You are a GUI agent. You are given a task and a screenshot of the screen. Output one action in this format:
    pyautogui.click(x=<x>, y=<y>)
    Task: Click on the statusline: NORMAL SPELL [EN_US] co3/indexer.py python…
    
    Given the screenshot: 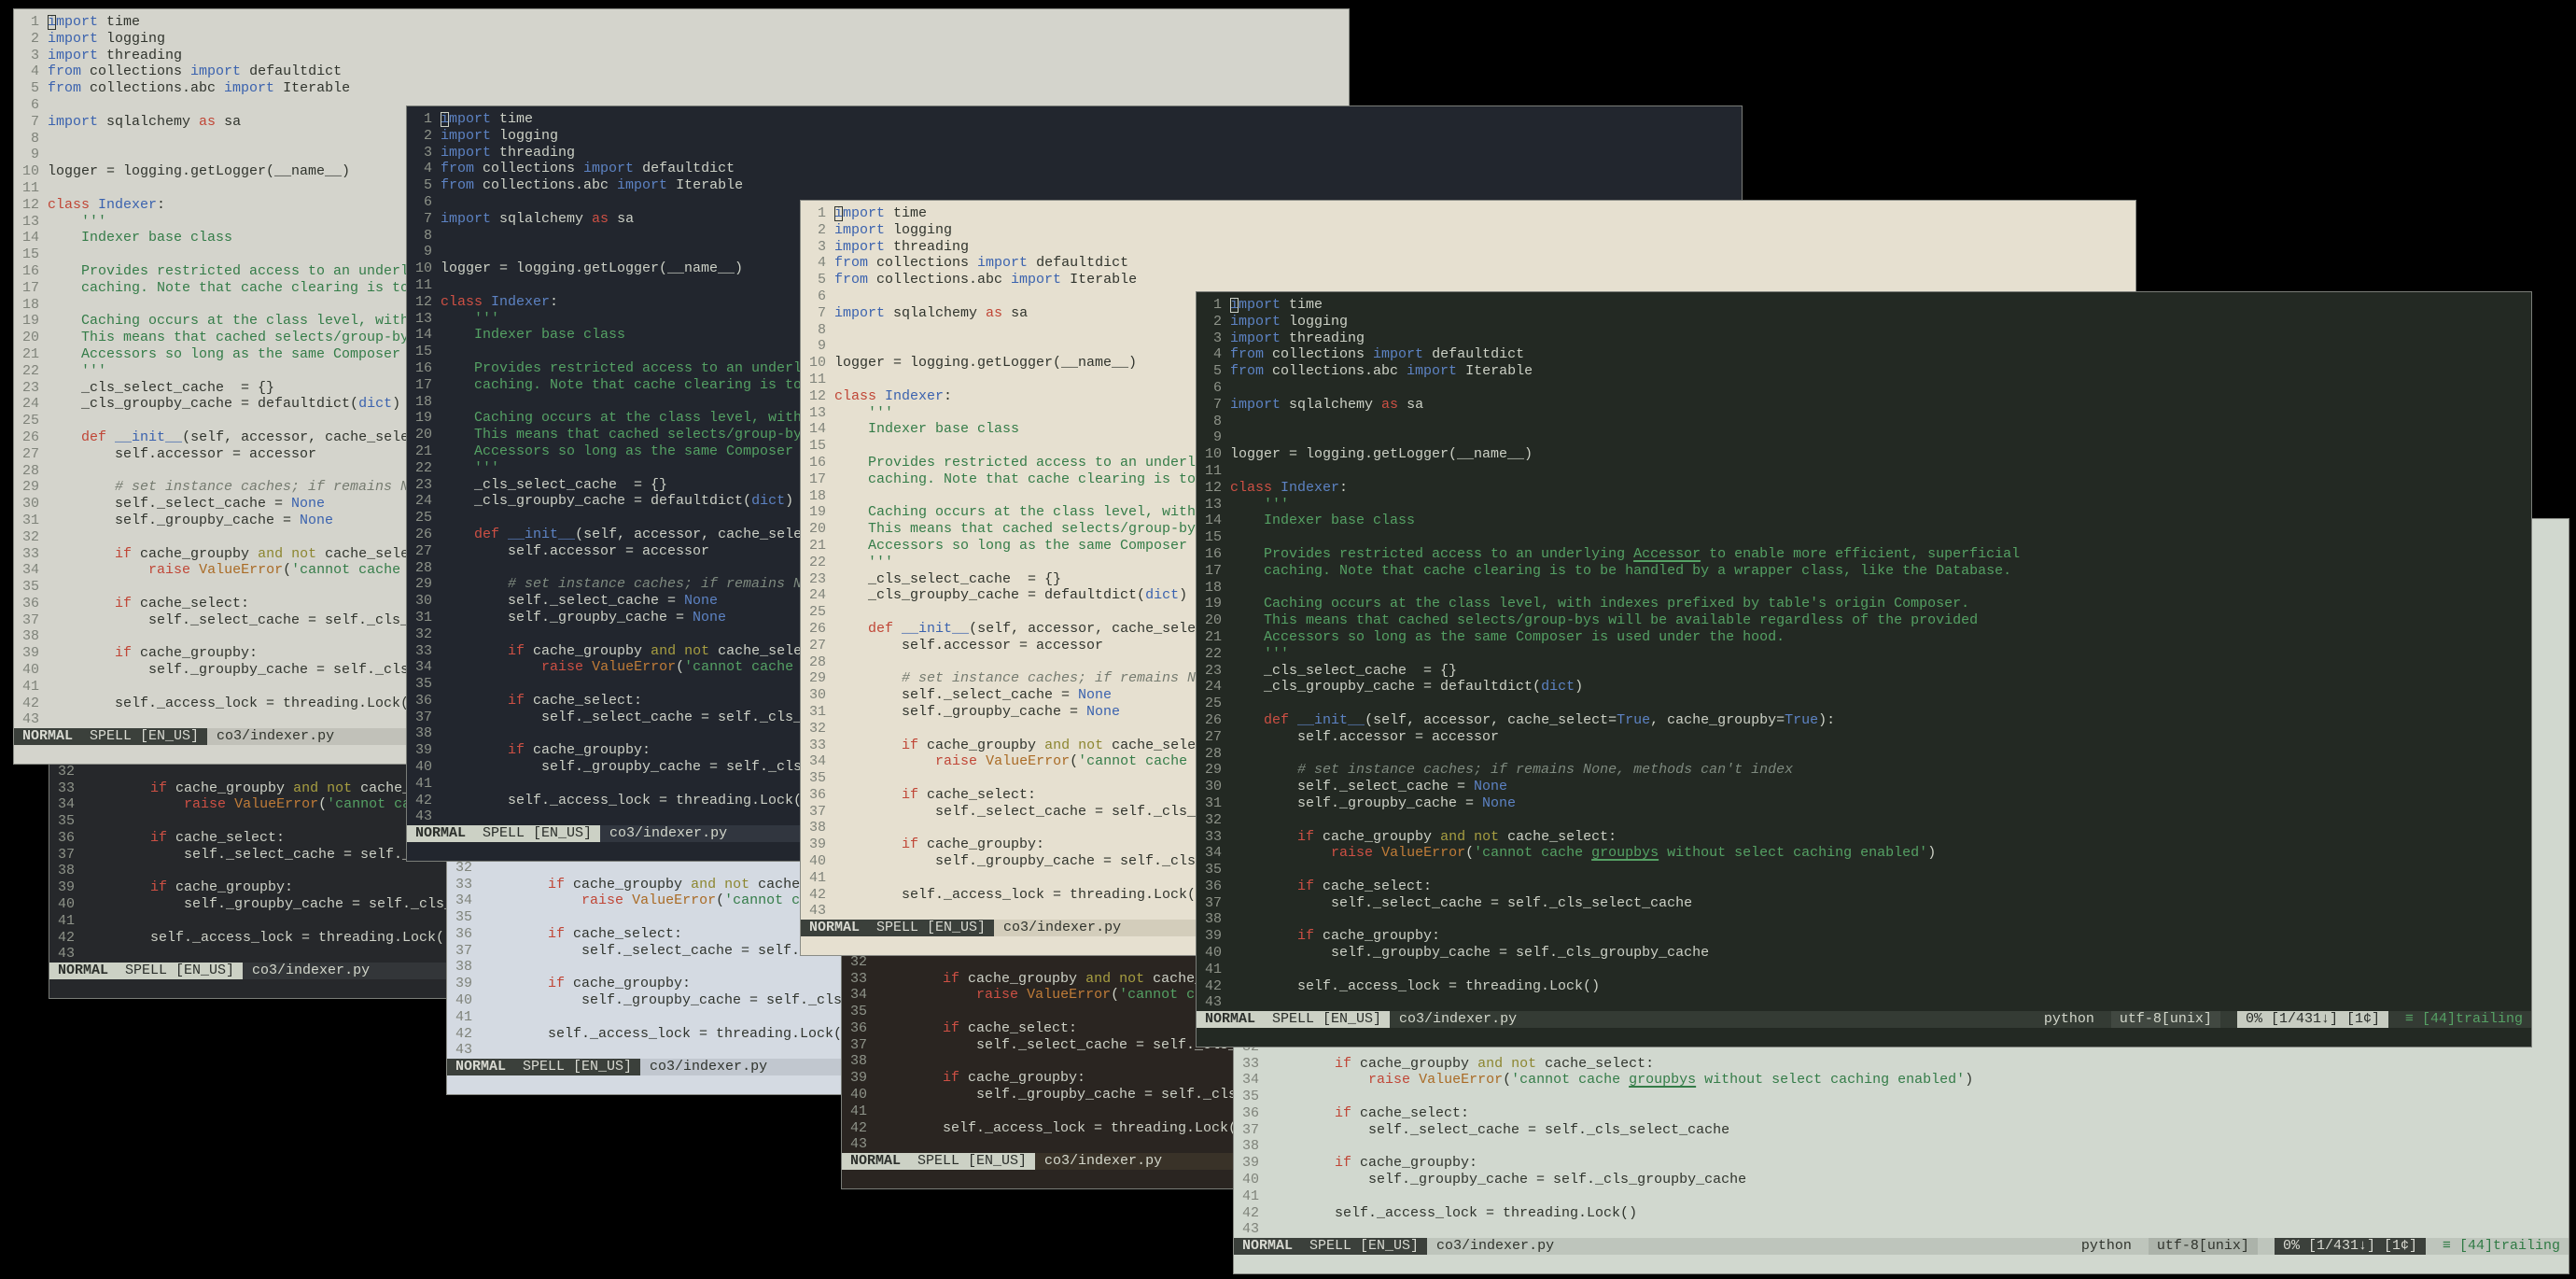 What is the action you would take?
    pyautogui.click(x=1901, y=1246)
    